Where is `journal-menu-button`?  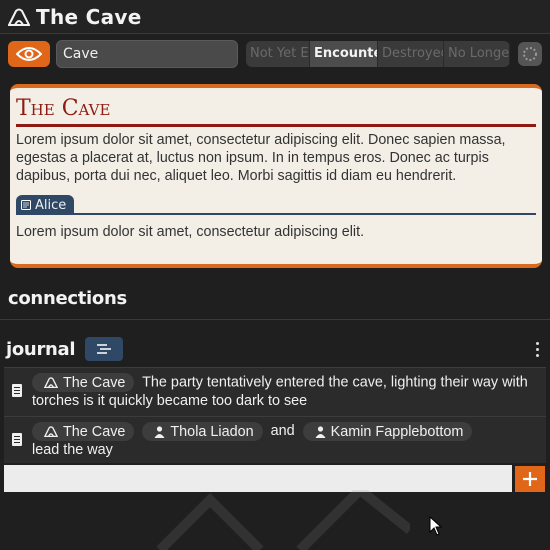
journal-menu-button is located at coordinates (537, 349).